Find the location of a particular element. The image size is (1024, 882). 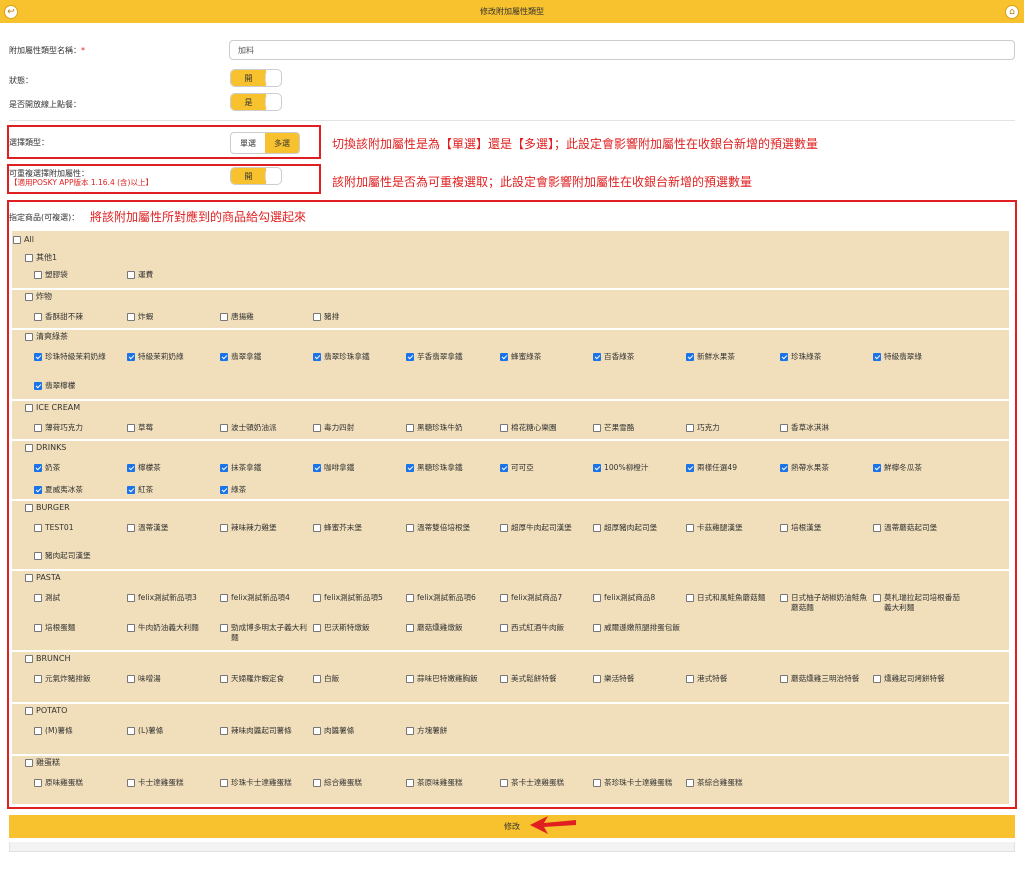

product-item: 綜合雞蛋糕 is located at coordinates (357, 783).